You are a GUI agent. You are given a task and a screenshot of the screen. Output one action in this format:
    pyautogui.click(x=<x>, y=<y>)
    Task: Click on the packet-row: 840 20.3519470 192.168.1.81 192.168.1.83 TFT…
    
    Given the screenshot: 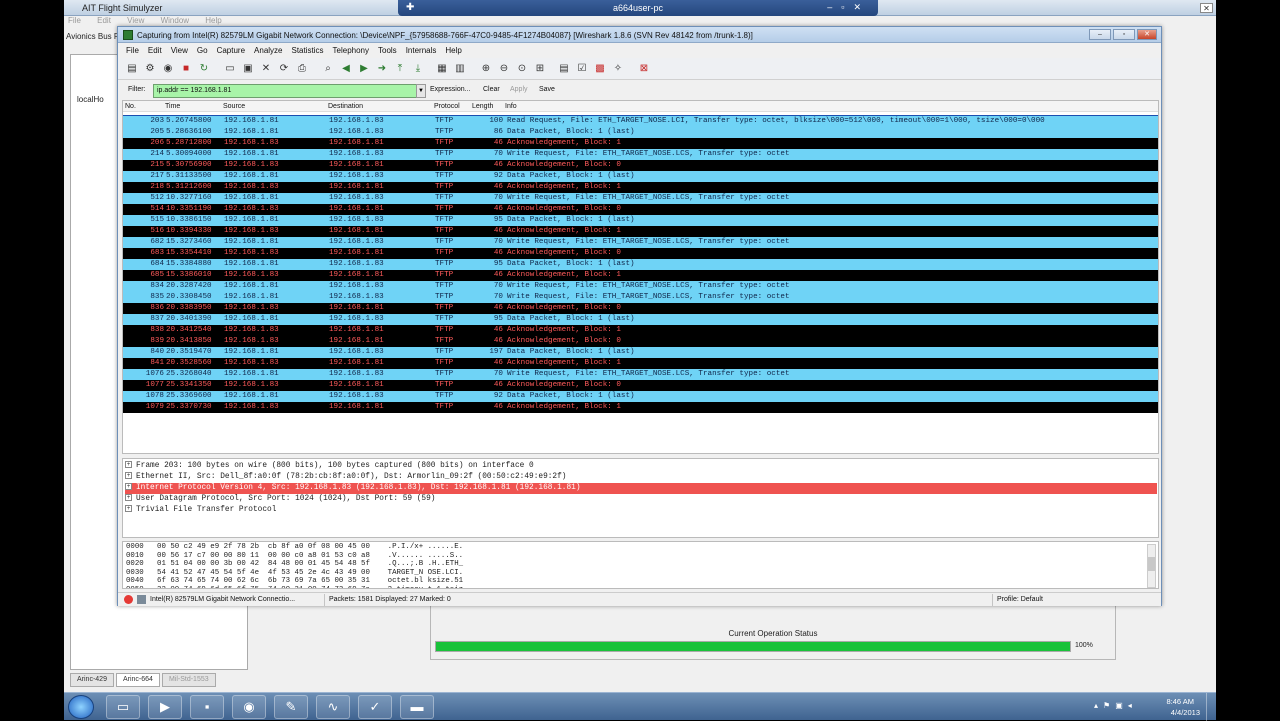 What is the action you would take?
    pyautogui.click(x=640, y=352)
    